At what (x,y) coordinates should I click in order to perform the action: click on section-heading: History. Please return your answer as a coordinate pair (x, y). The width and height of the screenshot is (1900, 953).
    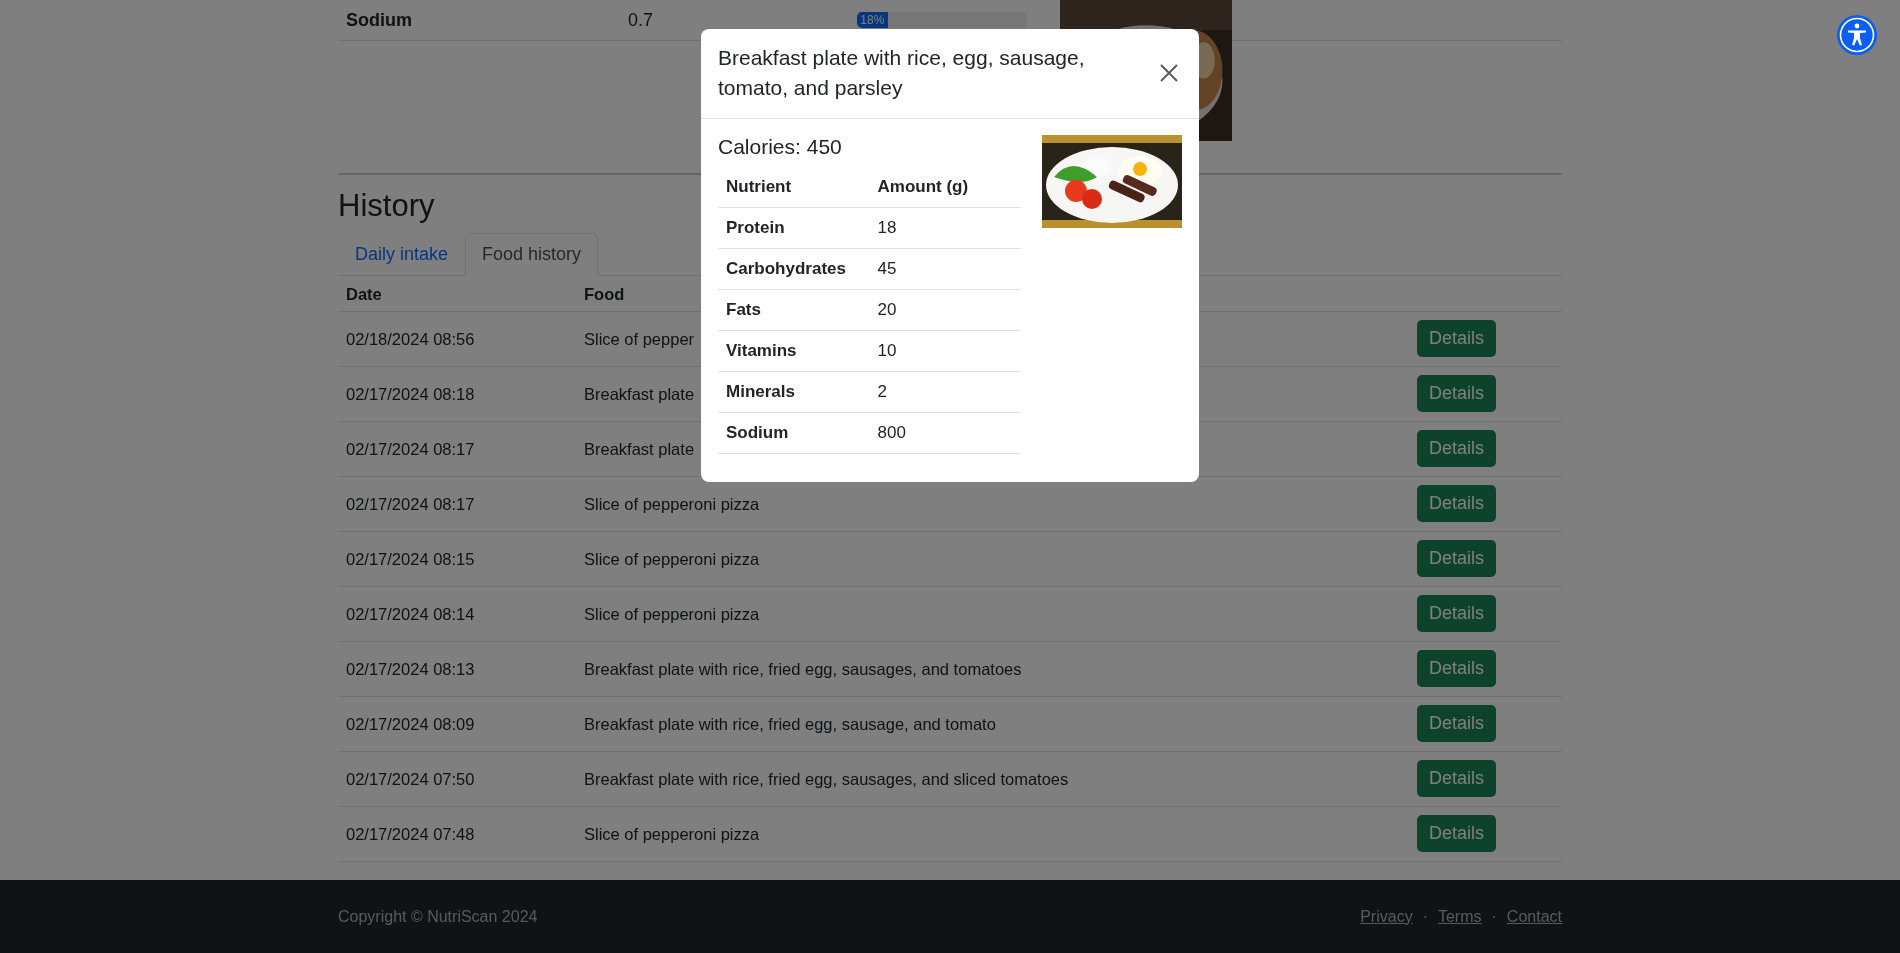
    Looking at the image, I should click on (387, 206).